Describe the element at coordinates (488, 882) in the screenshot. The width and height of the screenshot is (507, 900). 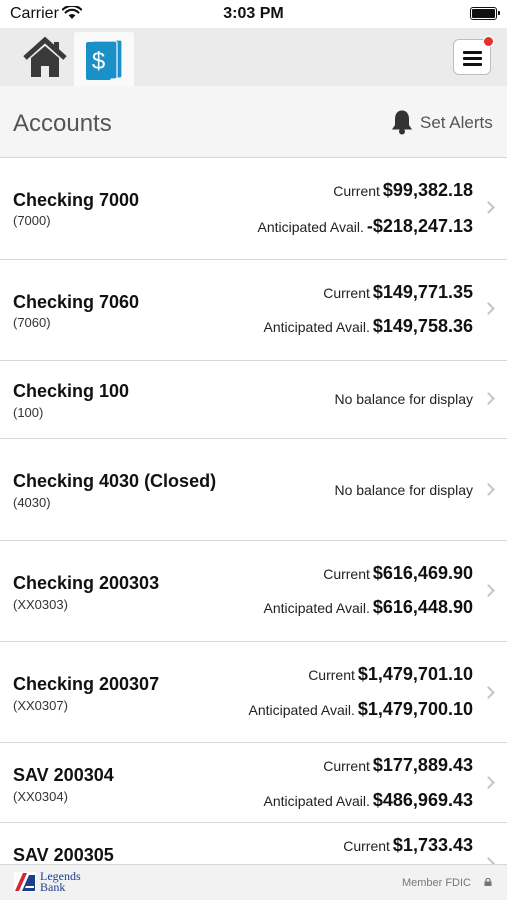
I see `lock-icon` at that location.